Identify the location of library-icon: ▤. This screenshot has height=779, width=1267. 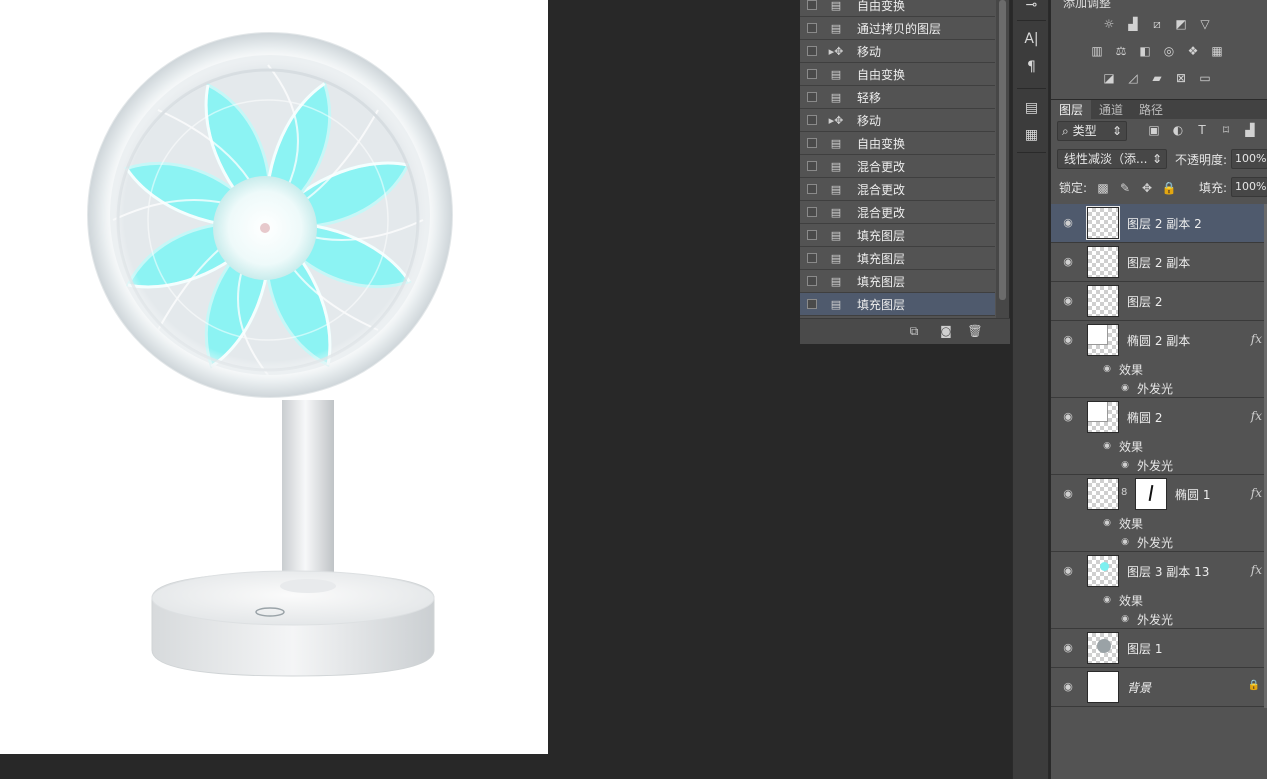
(1031, 108).